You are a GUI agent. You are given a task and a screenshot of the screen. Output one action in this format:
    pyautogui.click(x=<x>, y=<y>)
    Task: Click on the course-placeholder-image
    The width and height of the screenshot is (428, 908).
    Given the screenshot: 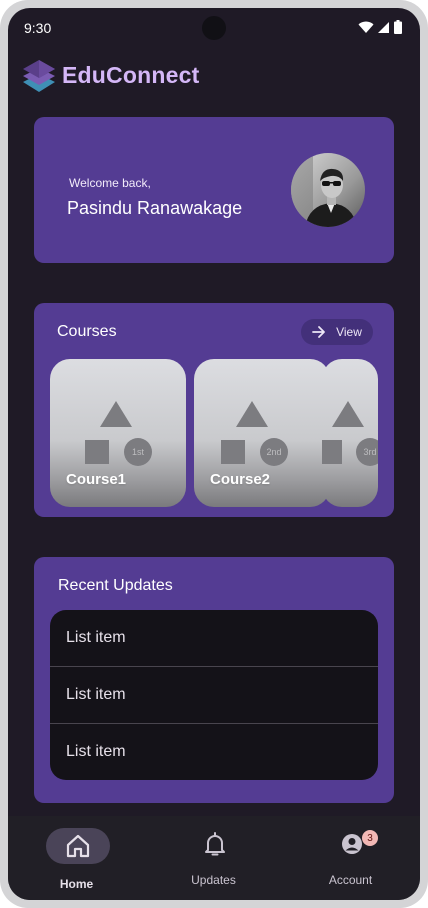 What is the action you would take?
    pyautogui.click(x=350, y=433)
    